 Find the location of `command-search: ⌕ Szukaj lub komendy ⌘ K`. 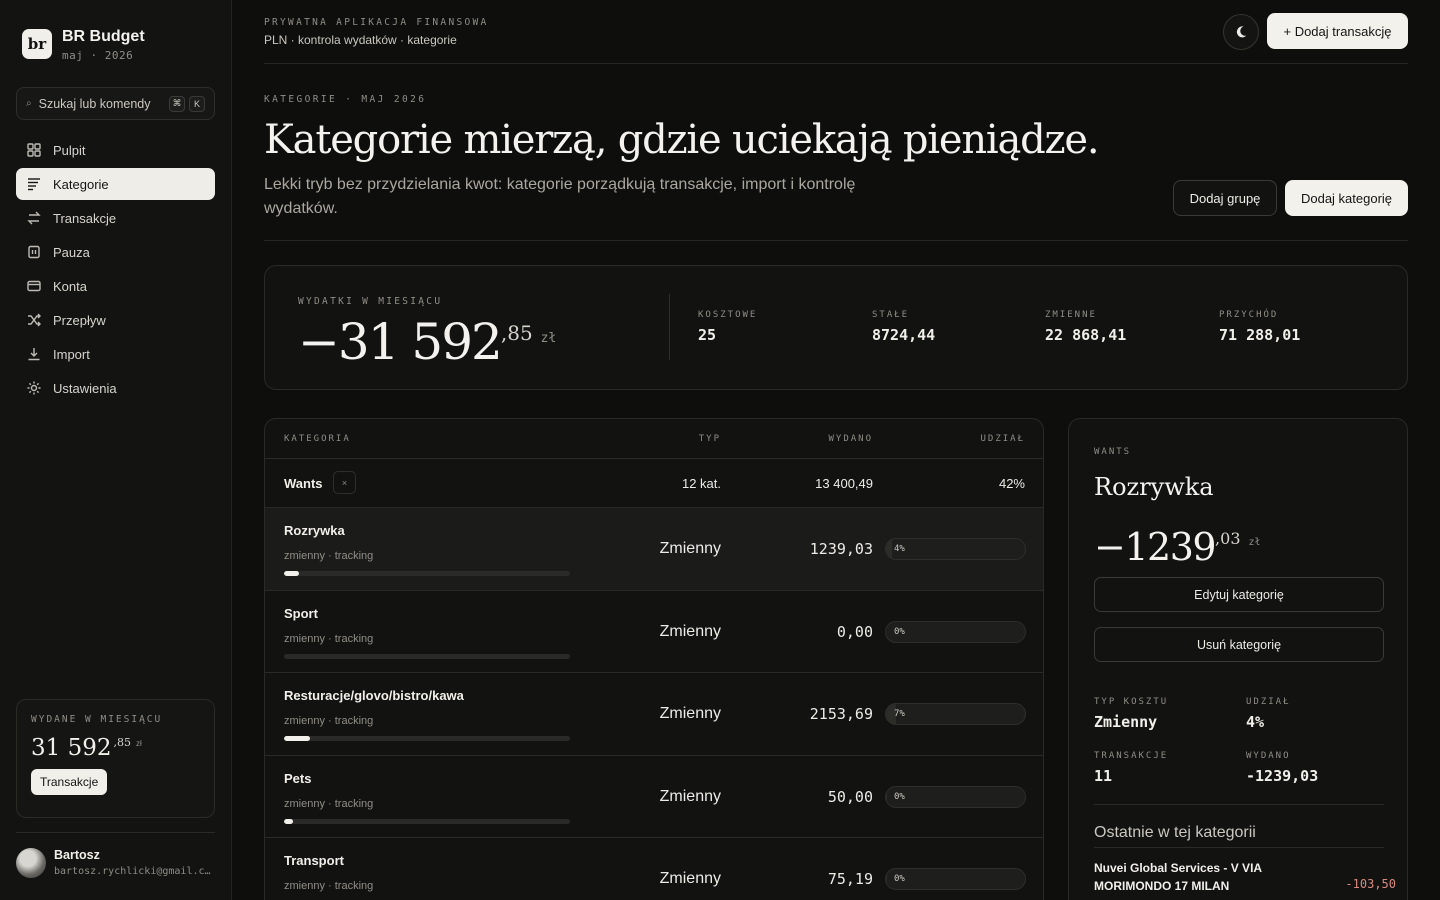

command-search: ⌕ Szukaj lub komendy ⌘ K is located at coordinates (115, 103).